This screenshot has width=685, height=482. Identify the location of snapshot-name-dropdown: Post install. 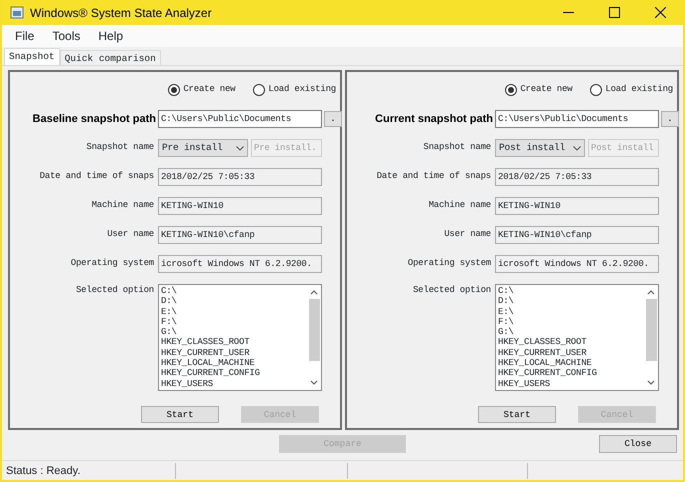
(540, 148).